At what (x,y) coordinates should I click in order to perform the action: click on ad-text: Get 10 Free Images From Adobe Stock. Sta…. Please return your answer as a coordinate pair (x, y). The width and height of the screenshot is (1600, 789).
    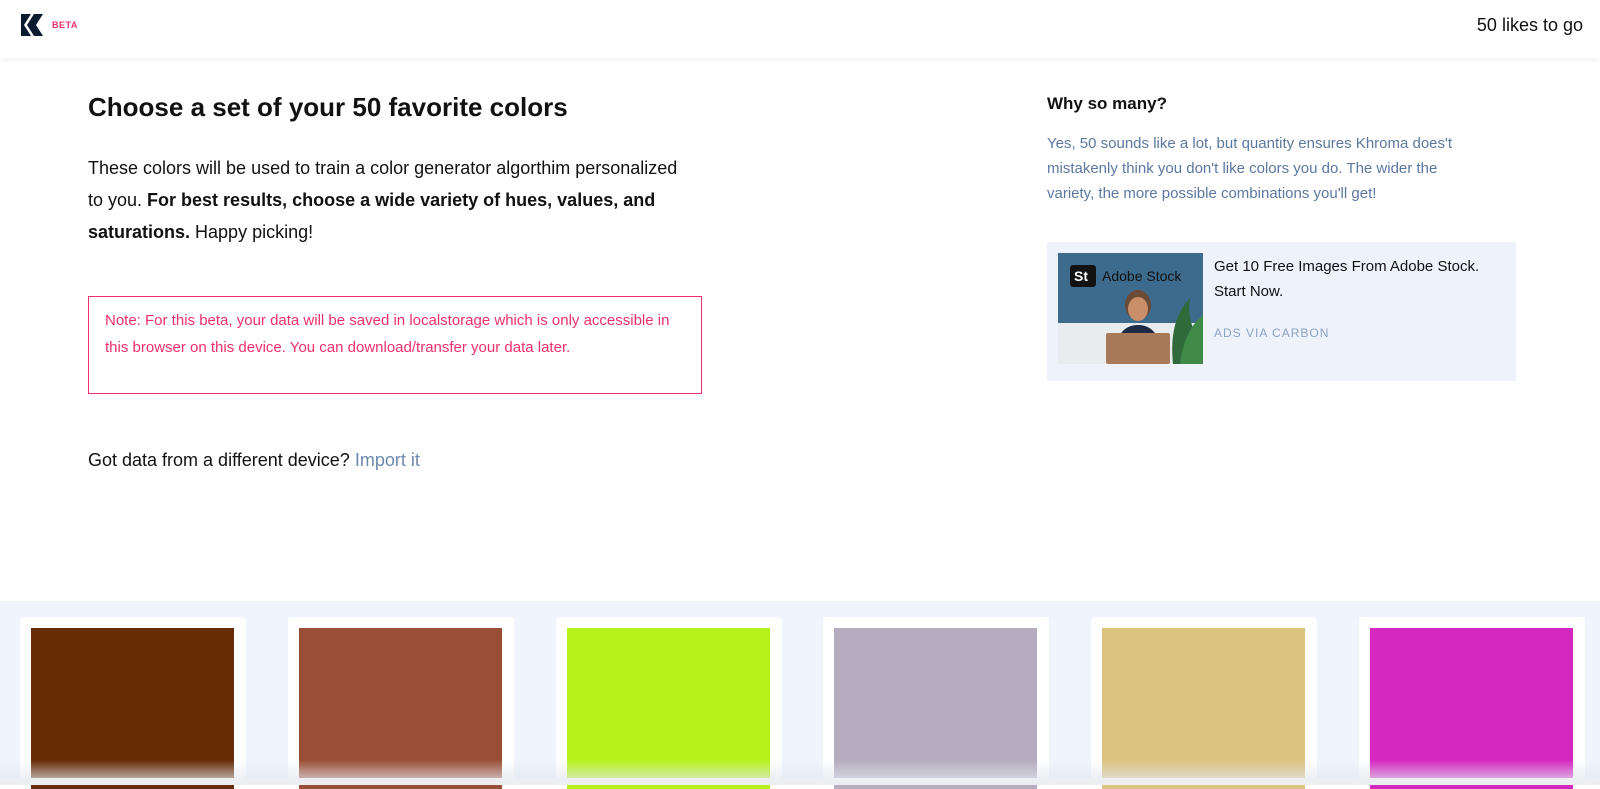
    Looking at the image, I should click on (1359, 279).